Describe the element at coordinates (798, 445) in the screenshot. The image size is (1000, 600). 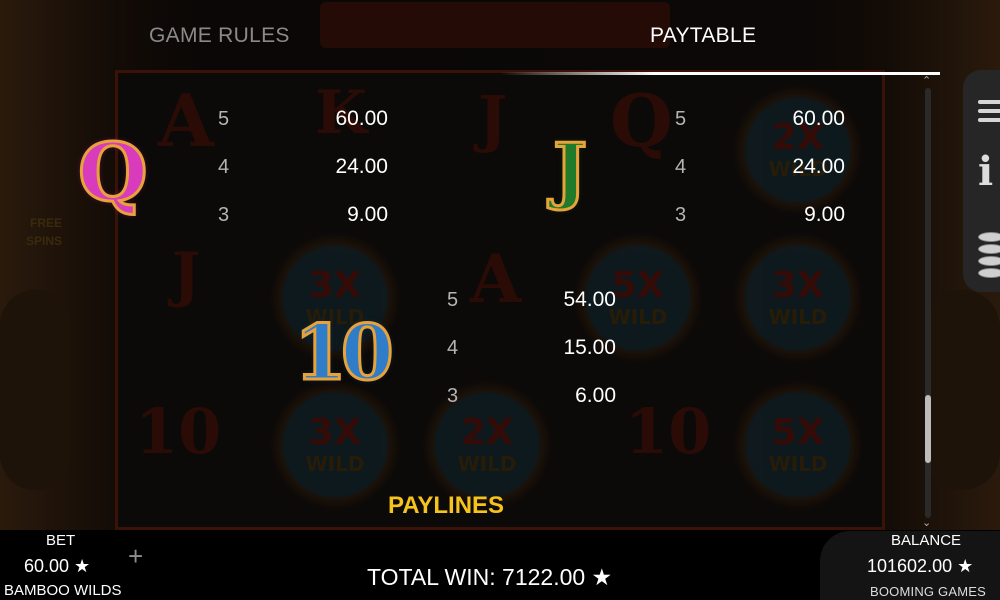
I see `ghost-wild-5x-bottom: 5X WILD` at that location.